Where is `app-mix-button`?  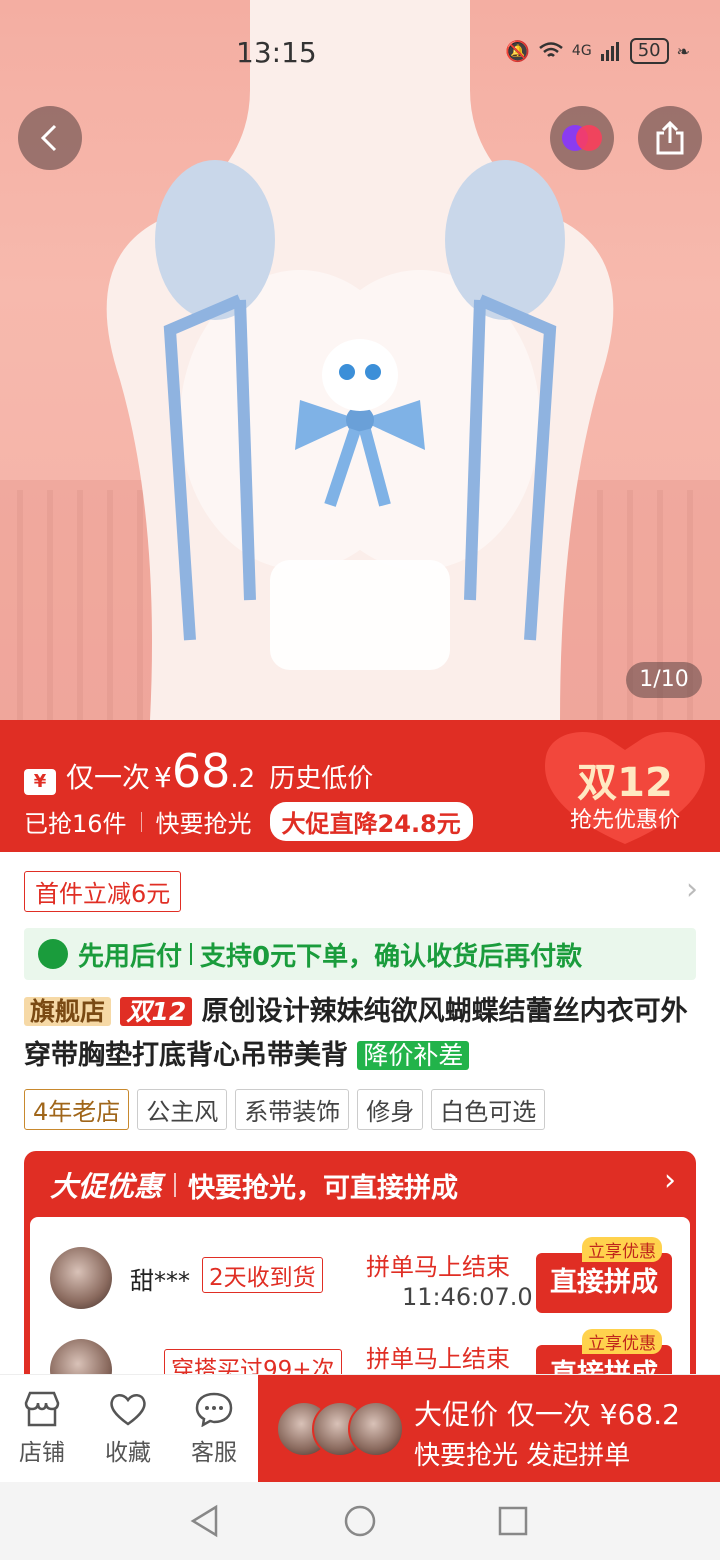
app-mix-button is located at coordinates (582, 138).